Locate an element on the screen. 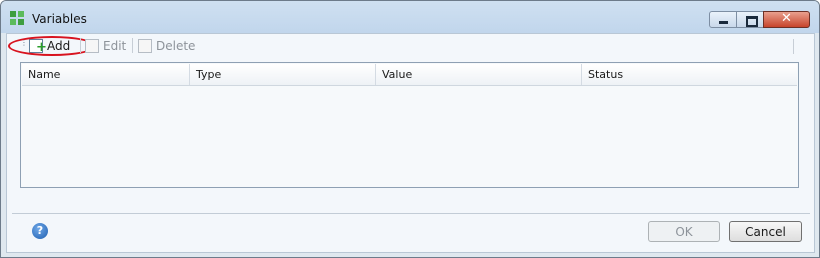 The height and width of the screenshot is (258, 820). maximize-button is located at coordinates (750, 19).